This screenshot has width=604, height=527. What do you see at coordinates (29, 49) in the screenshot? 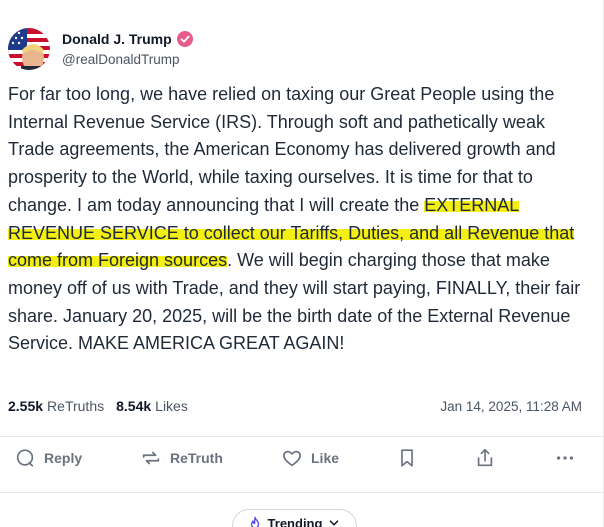
I see `avatar` at bounding box center [29, 49].